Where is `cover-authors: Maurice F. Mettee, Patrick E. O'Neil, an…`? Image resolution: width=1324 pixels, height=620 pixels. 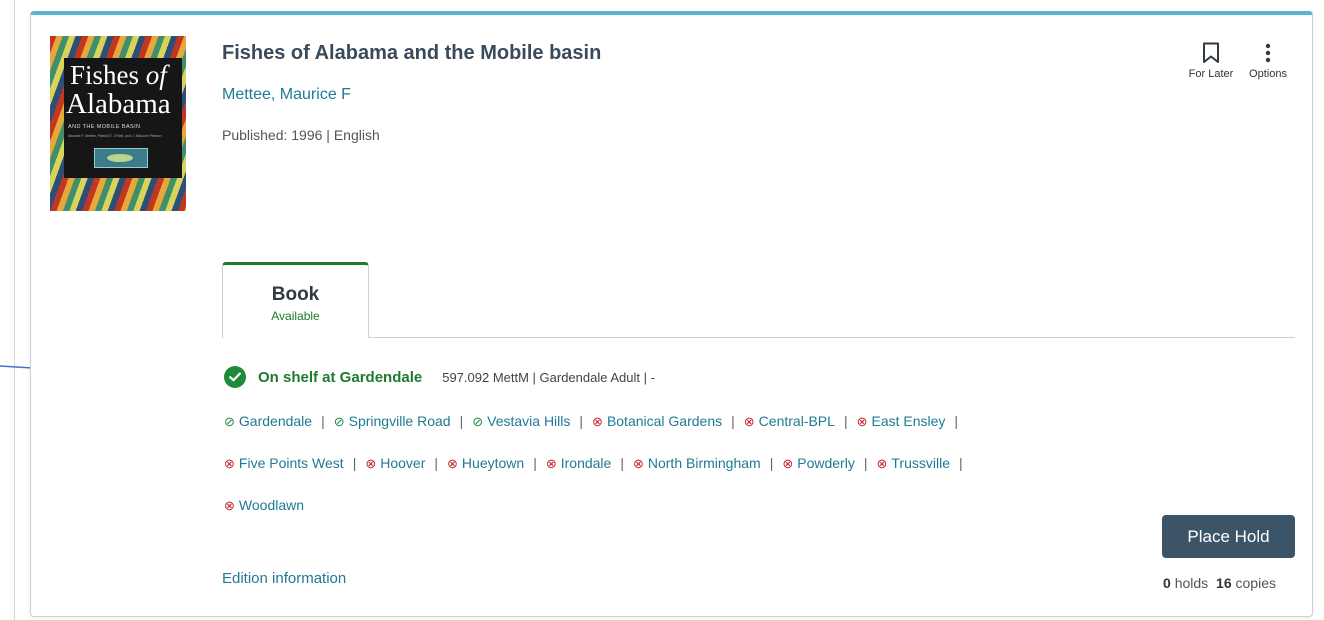
cover-authors: Maurice F. Mettee, Patrick E. O'Neil, an… is located at coordinates (115, 136).